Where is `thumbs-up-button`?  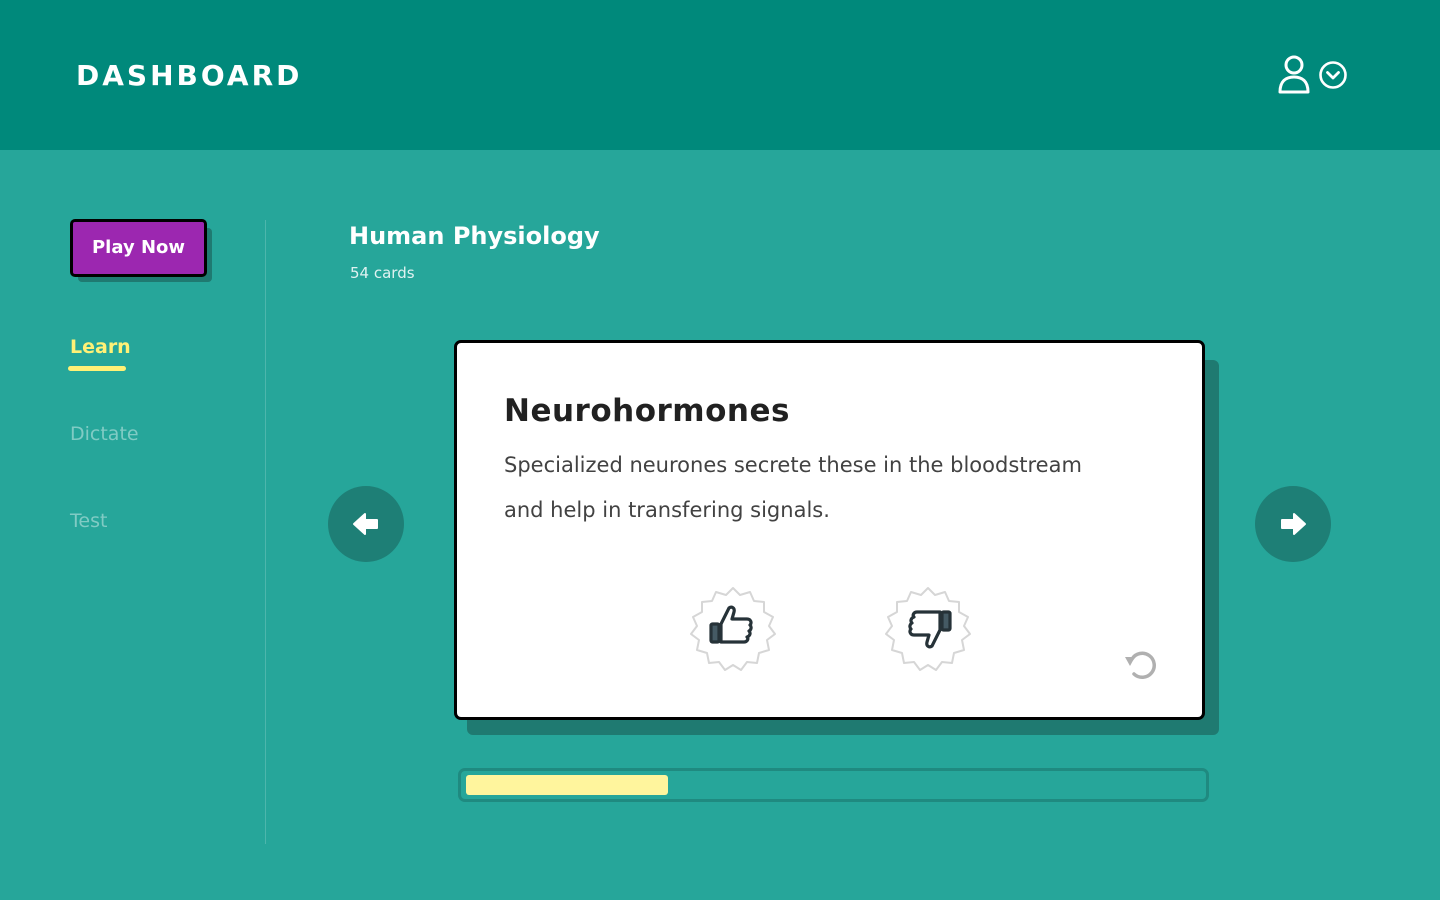
thumbs-up-button is located at coordinates (733, 630).